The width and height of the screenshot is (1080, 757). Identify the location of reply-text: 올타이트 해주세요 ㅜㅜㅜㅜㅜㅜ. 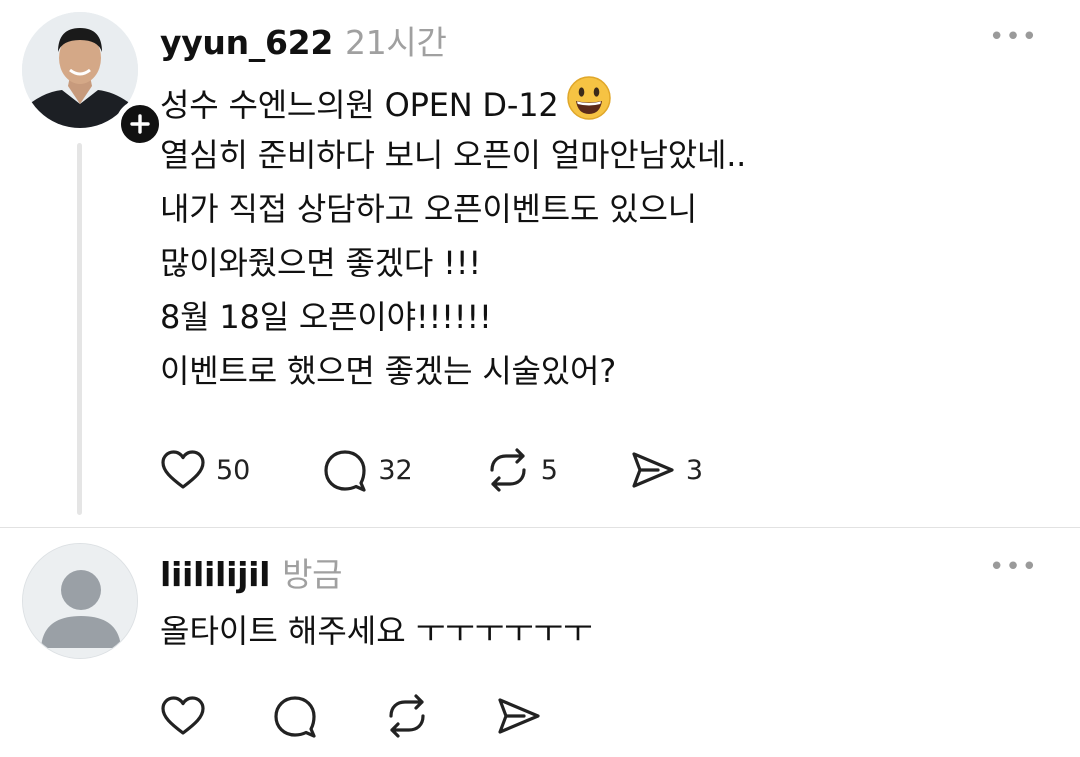
(376, 631).